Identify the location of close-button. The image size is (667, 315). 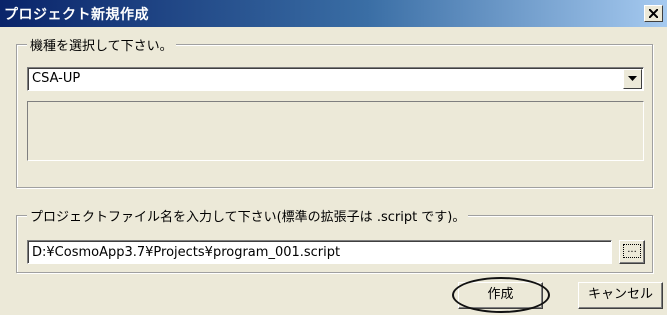
(653, 13).